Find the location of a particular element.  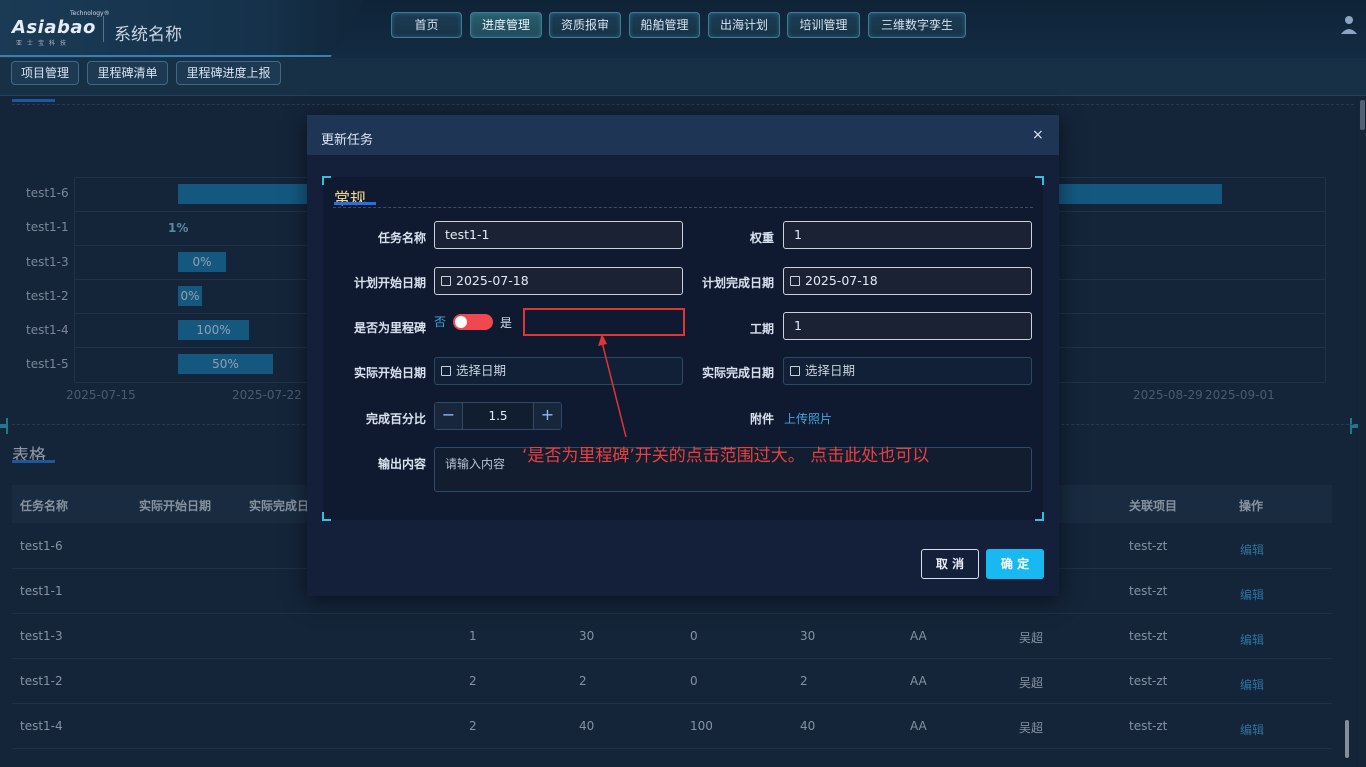

logo-text: Asiabao is located at coordinates (54, 27).